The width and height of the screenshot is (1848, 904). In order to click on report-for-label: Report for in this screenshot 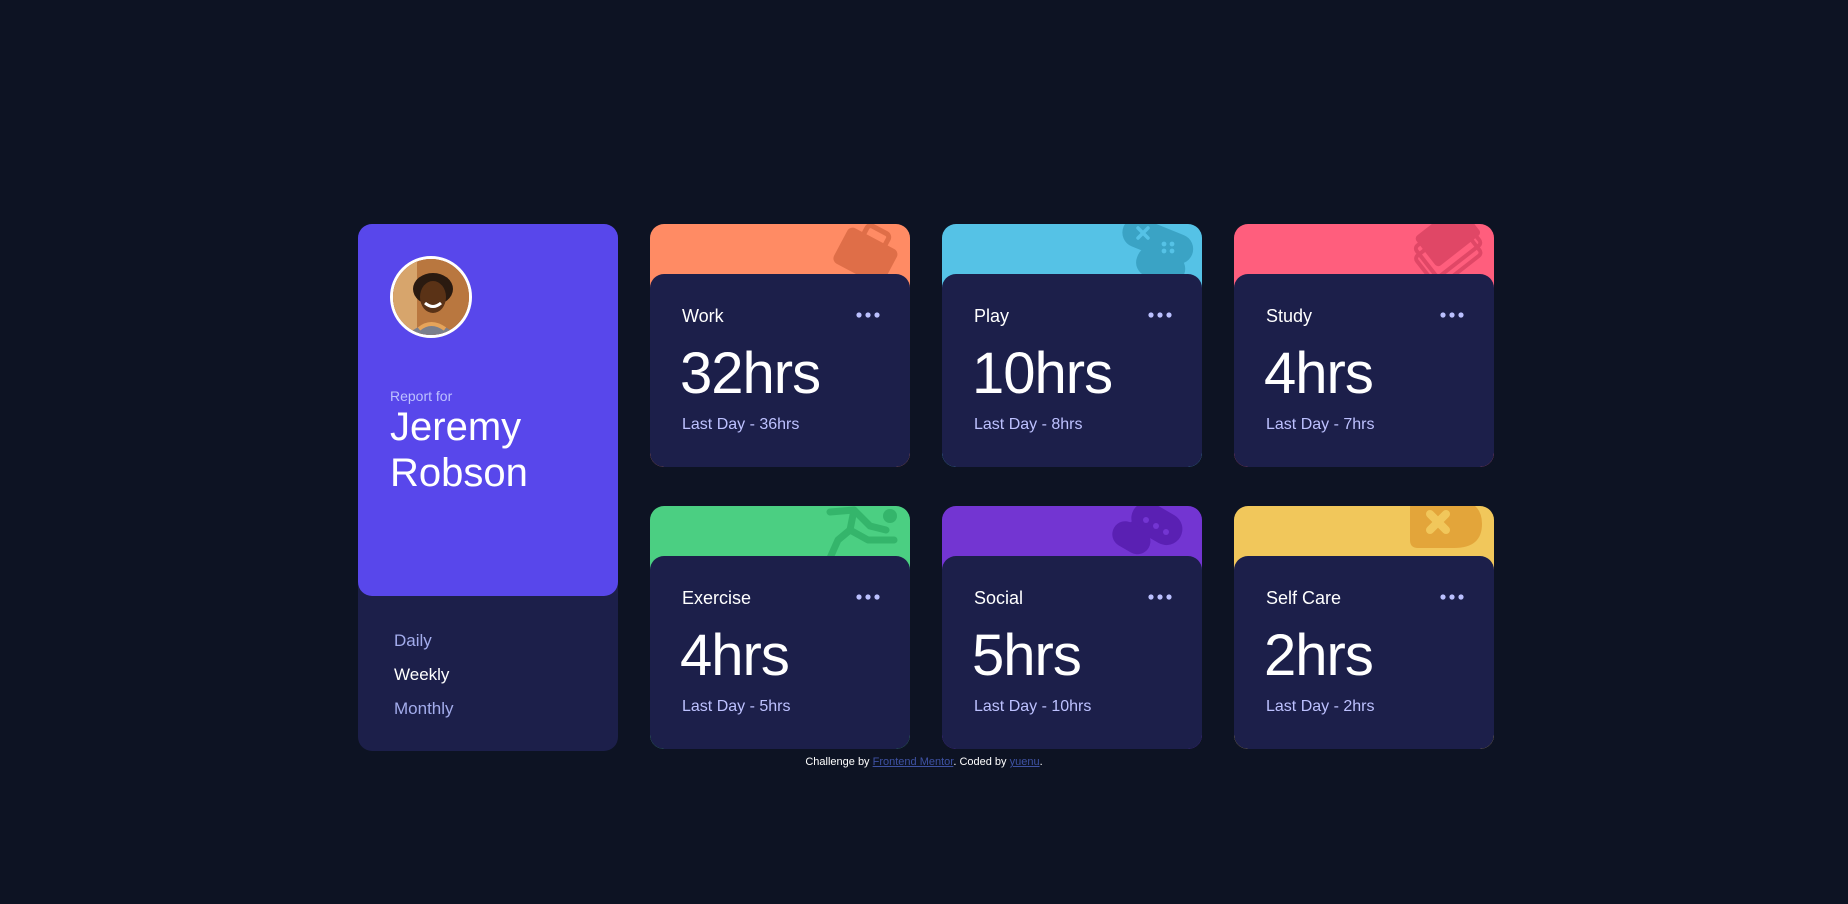, I will do `click(421, 396)`.